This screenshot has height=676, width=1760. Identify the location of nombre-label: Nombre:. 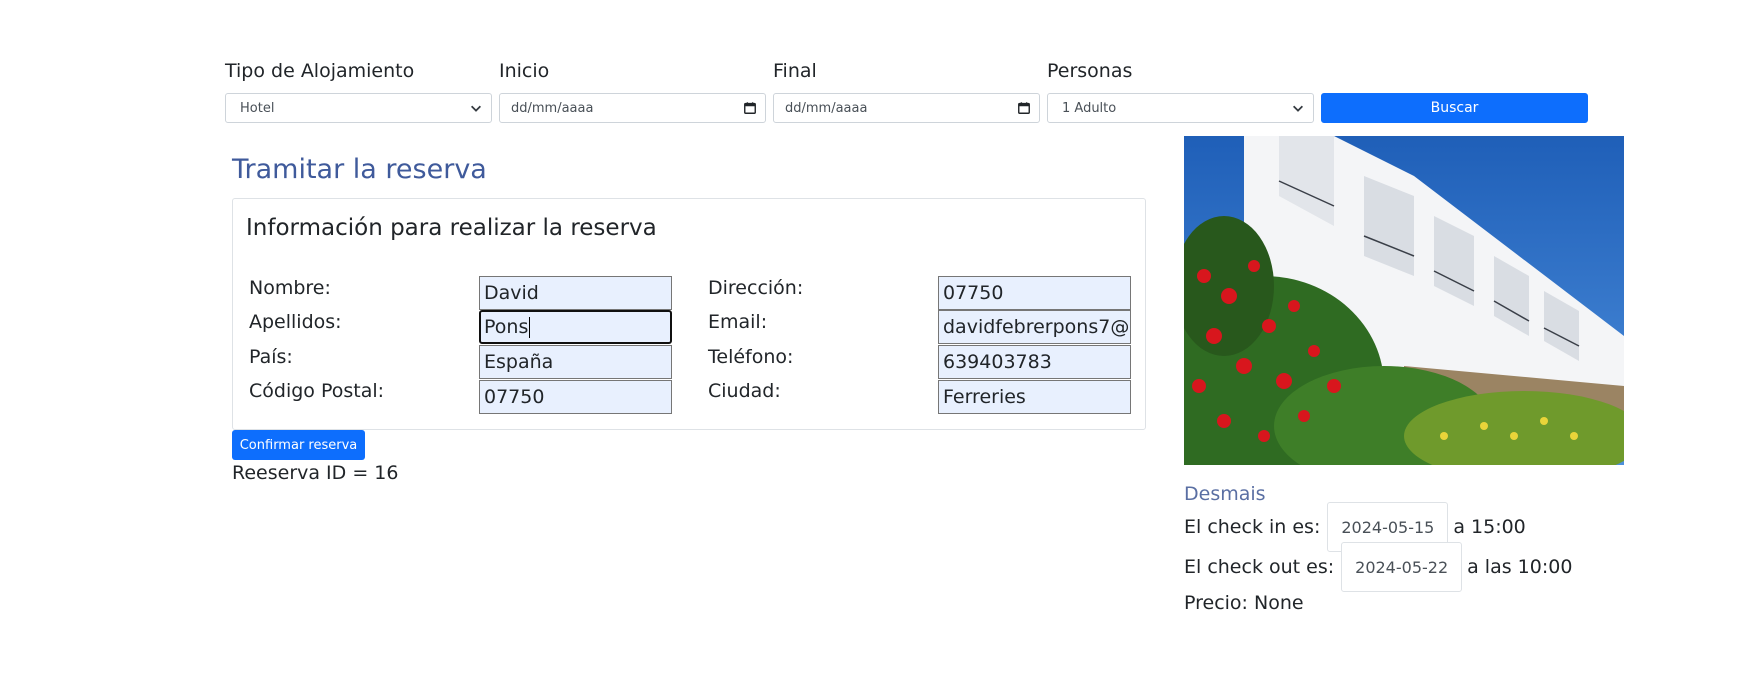
(290, 288).